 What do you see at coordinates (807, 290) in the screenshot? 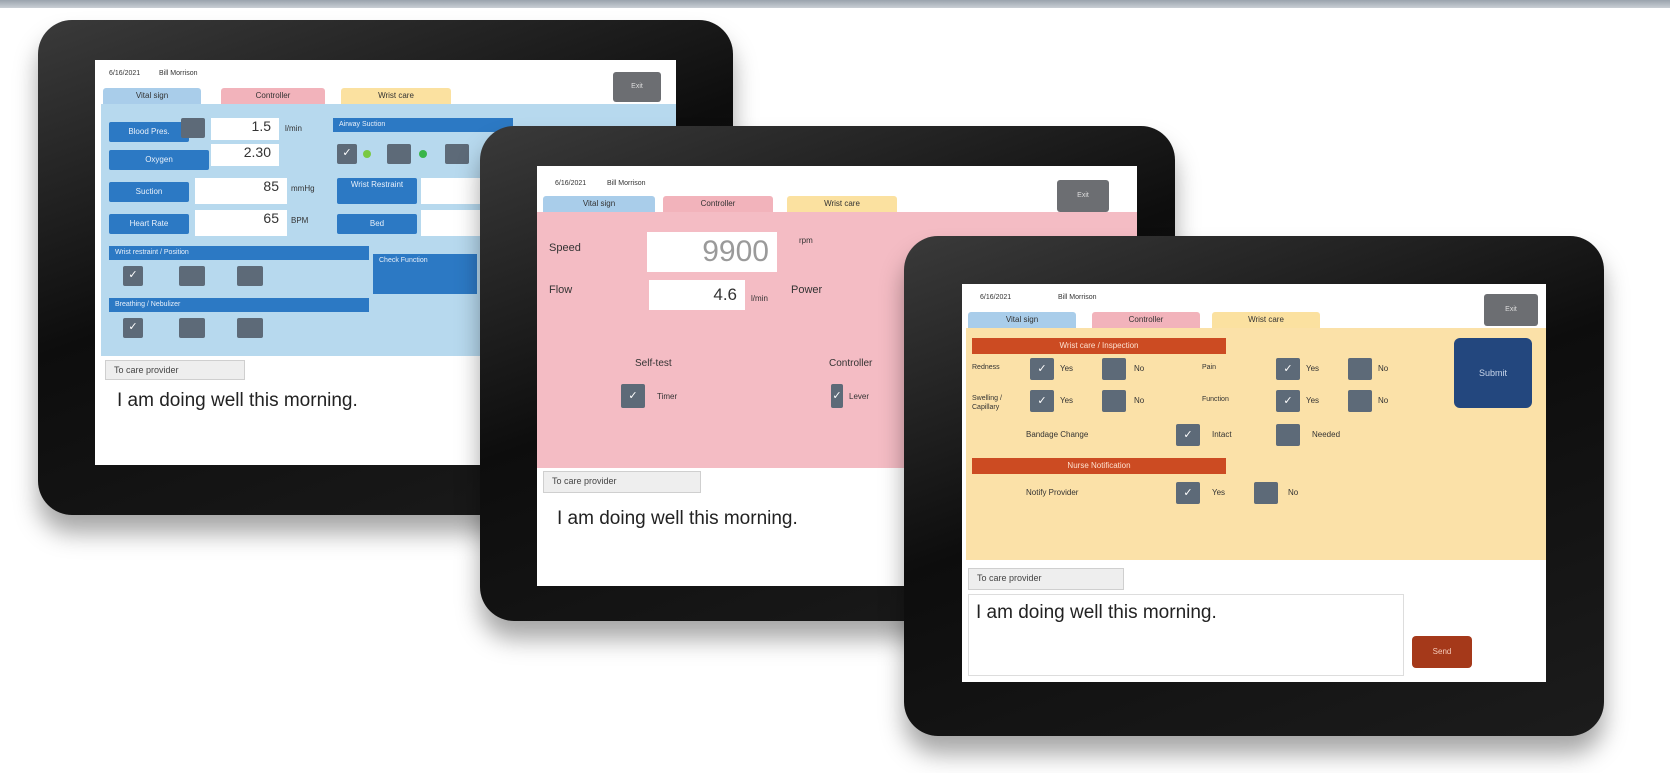
I see `power-label: Power` at bounding box center [807, 290].